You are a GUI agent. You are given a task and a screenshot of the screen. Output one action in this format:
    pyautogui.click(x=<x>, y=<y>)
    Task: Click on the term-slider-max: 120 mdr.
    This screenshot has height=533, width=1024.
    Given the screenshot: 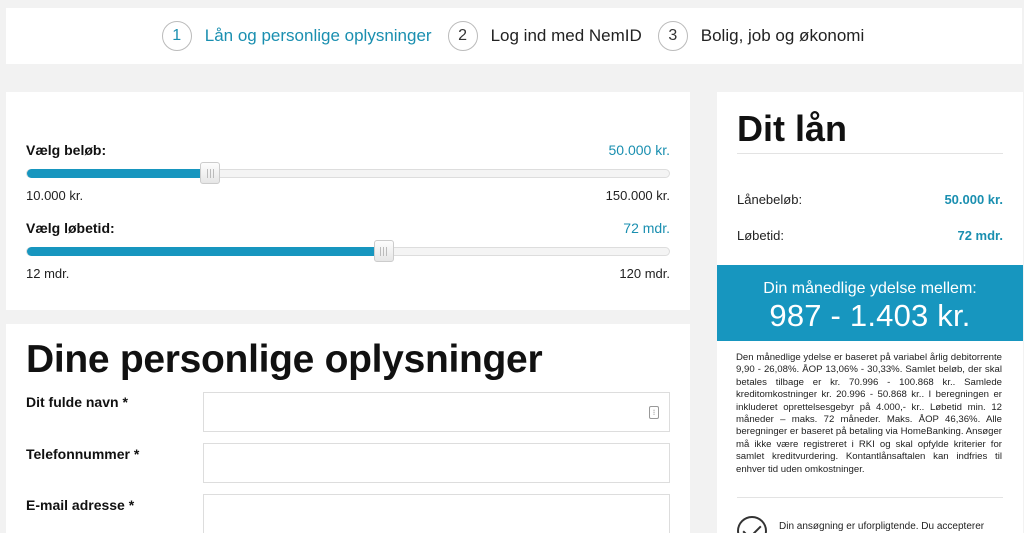 What is the action you would take?
    pyautogui.click(x=644, y=273)
    